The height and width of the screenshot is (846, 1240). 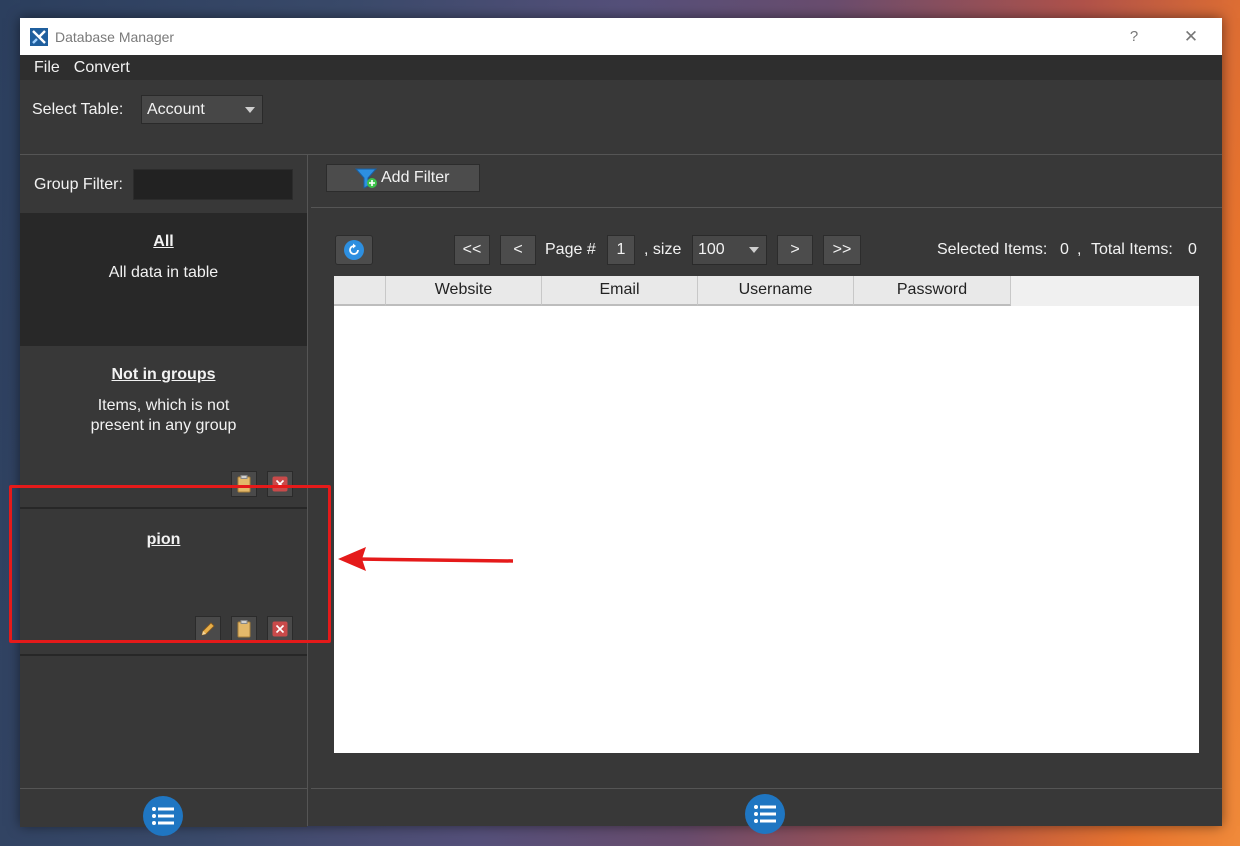 I want to click on annotation-arrow, so click(x=426, y=559).